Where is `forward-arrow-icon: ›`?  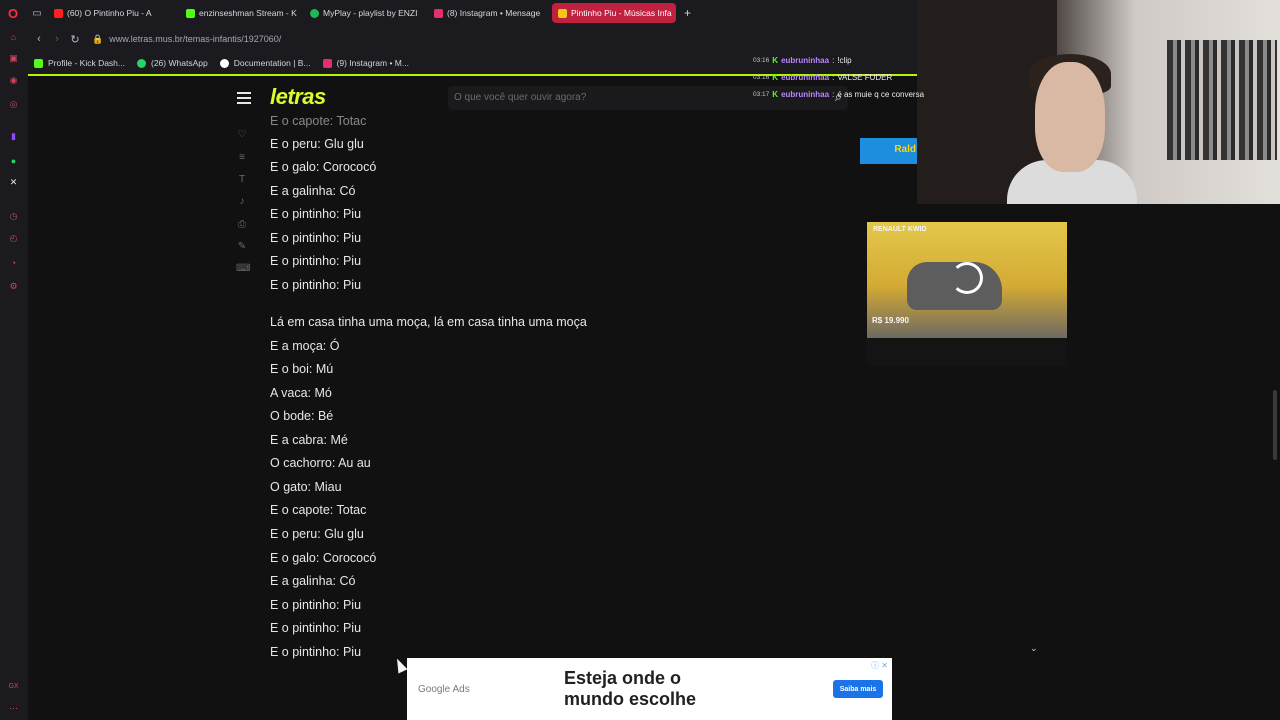
forward-arrow-icon: › is located at coordinates (57, 39).